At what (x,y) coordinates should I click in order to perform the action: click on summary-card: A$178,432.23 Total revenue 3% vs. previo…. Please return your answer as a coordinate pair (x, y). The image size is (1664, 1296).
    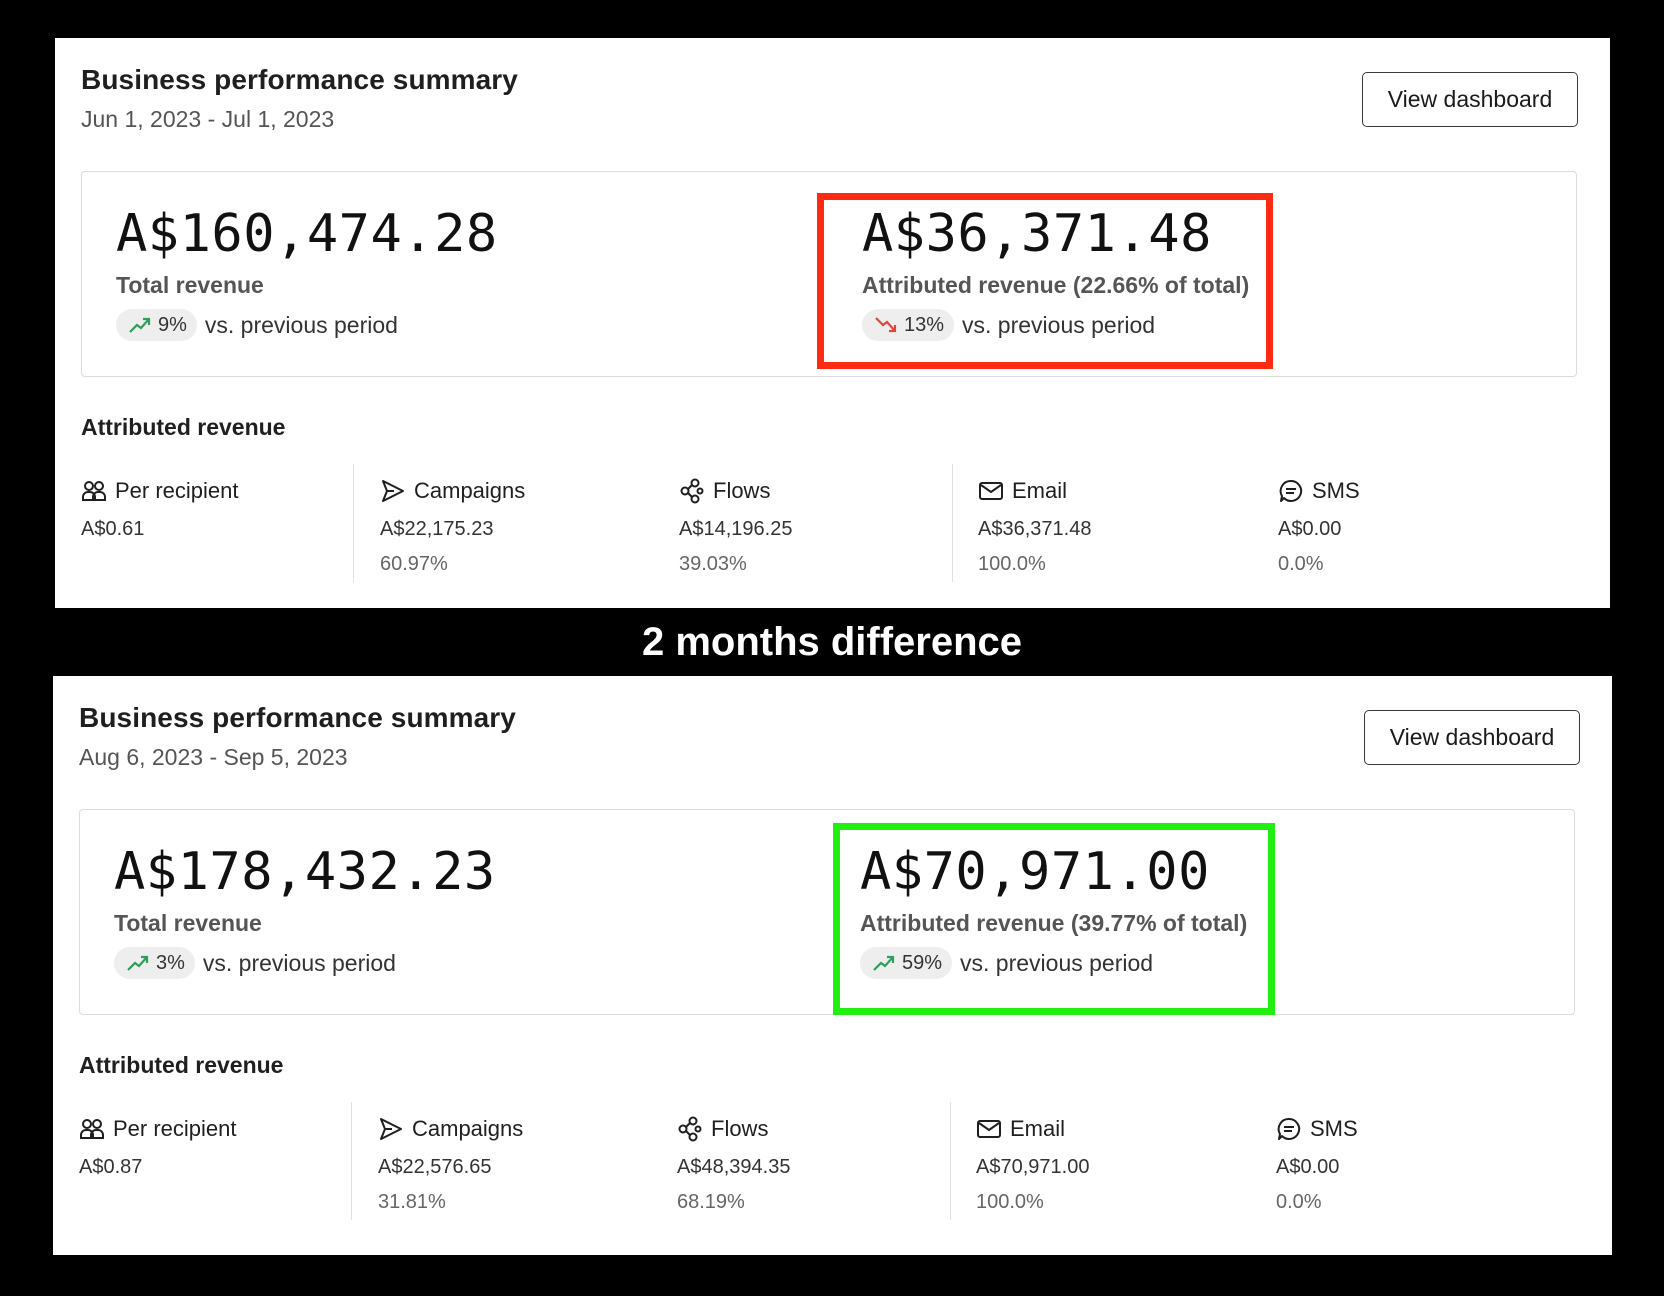
    Looking at the image, I should click on (827, 912).